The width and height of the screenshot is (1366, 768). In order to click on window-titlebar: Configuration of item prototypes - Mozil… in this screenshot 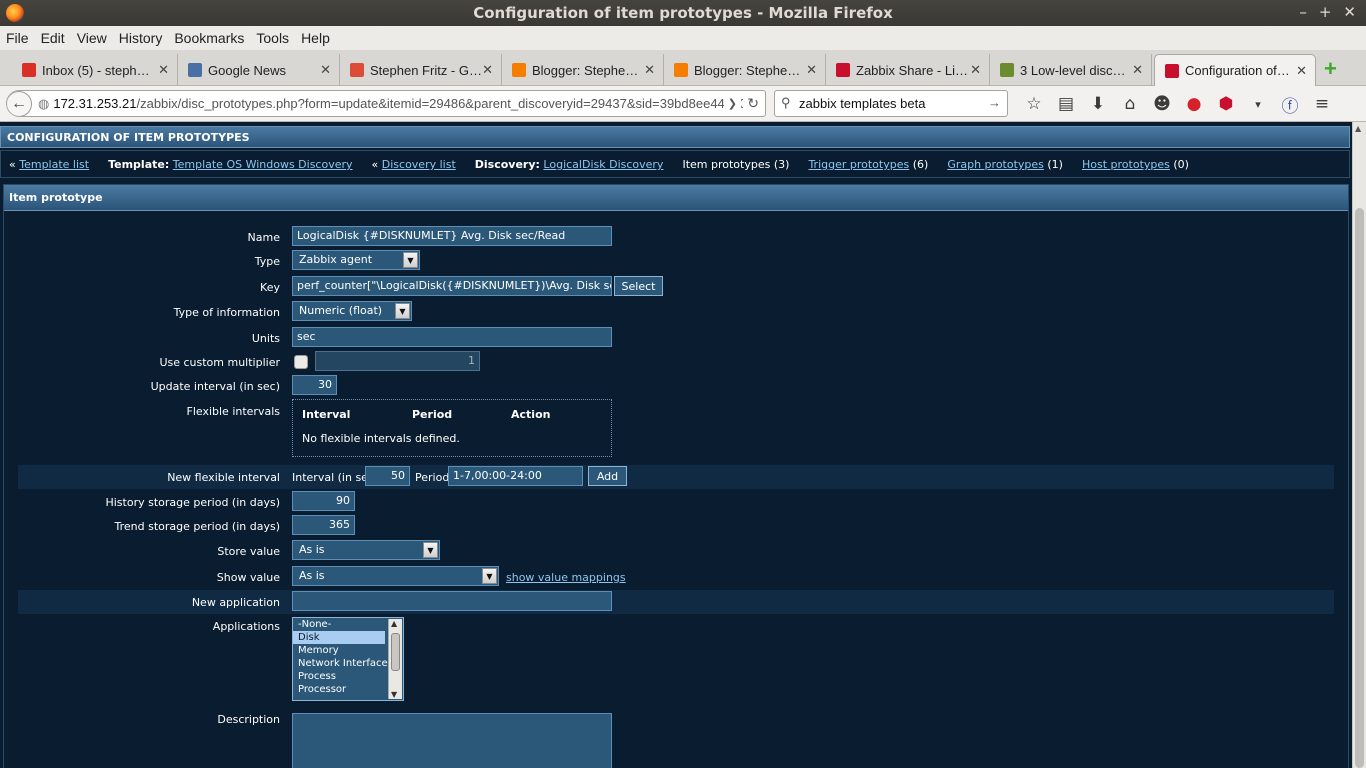, I will do `click(683, 13)`.